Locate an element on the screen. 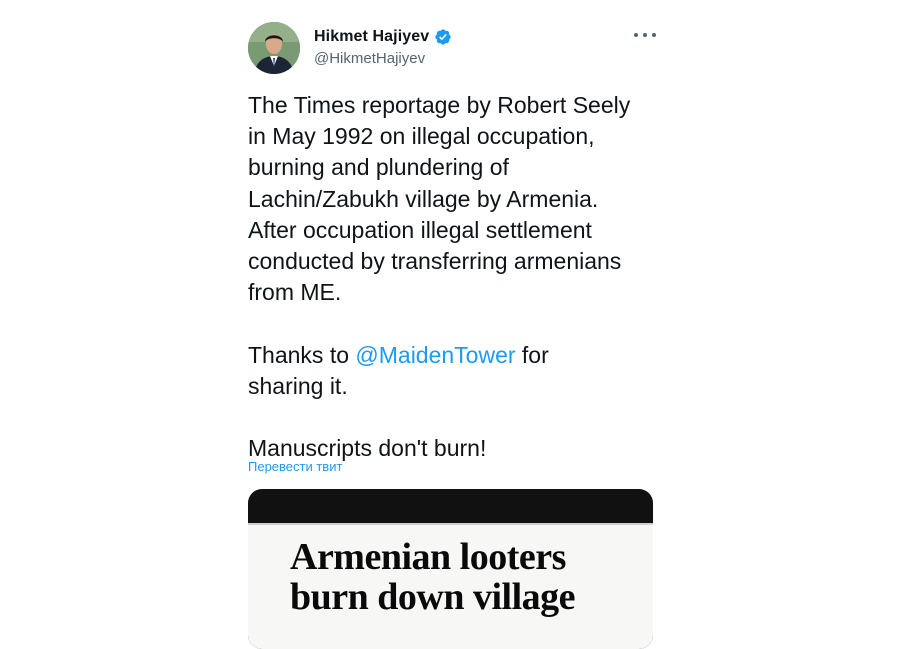  newspaper-clipping: Armenian looters burn down village is located at coordinates (450, 586).